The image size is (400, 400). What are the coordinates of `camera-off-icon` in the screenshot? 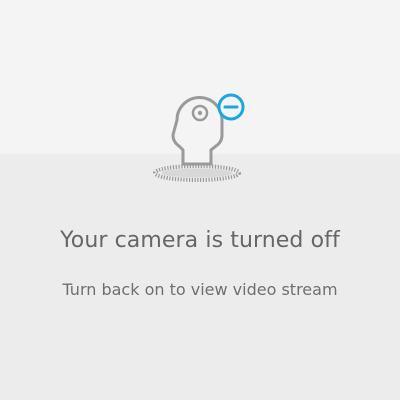 It's located at (199, 137).